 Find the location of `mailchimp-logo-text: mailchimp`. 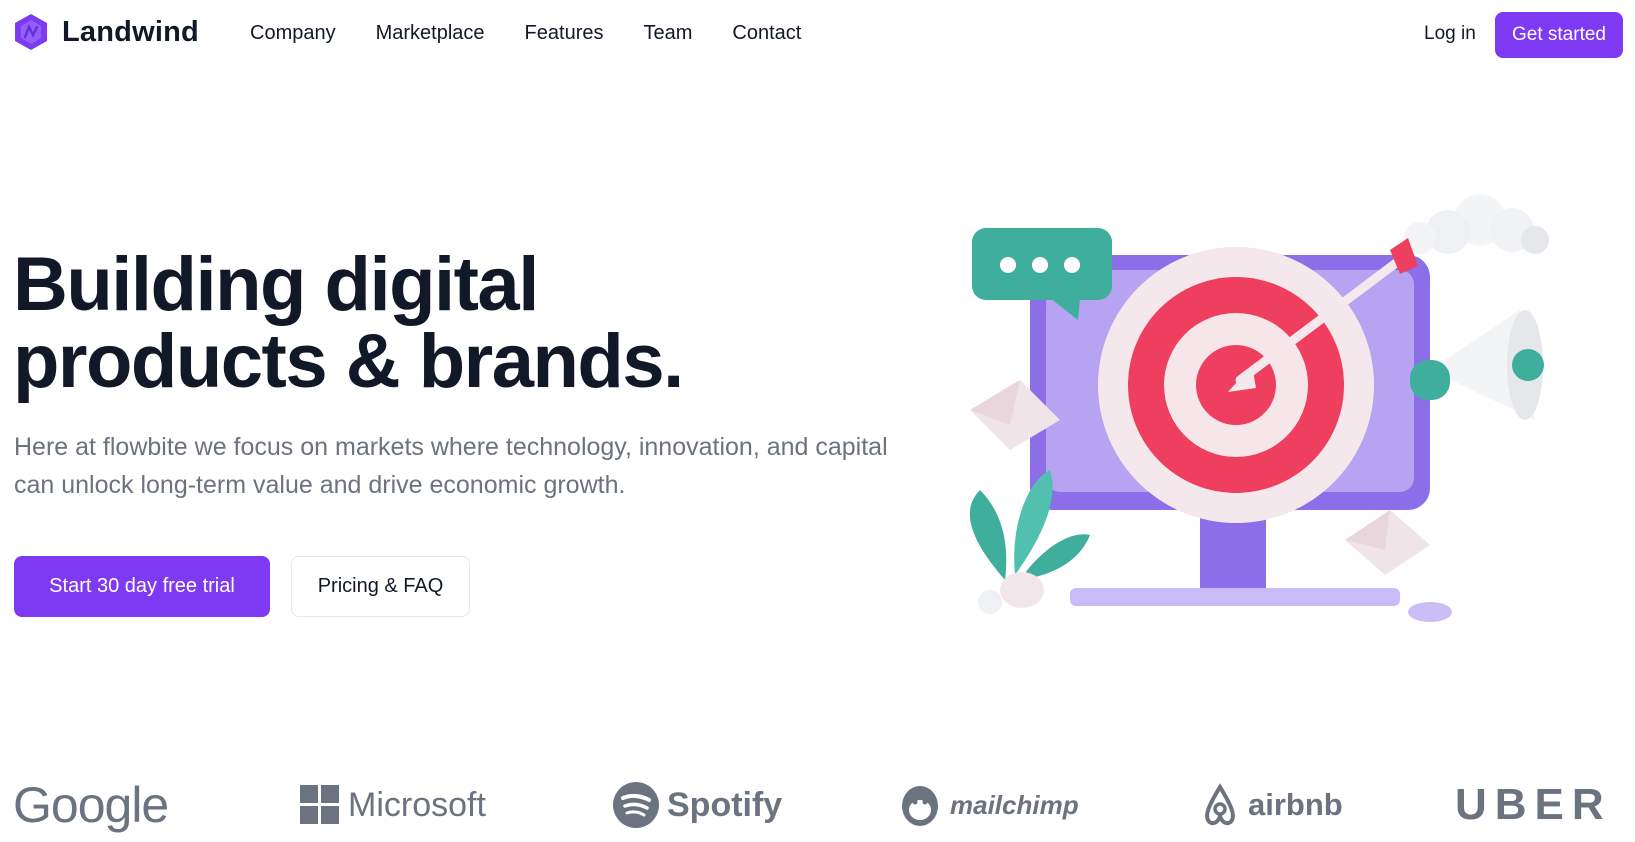

mailchimp-logo-text: mailchimp is located at coordinates (1014, 804).